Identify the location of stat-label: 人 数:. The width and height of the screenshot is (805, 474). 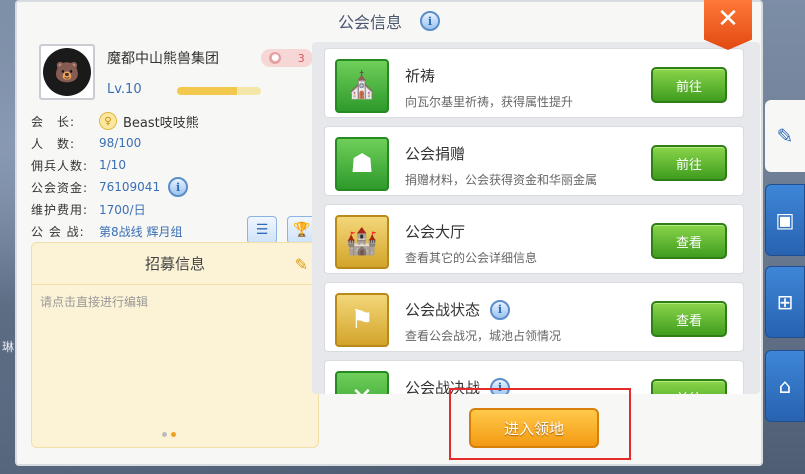
(53, 143).